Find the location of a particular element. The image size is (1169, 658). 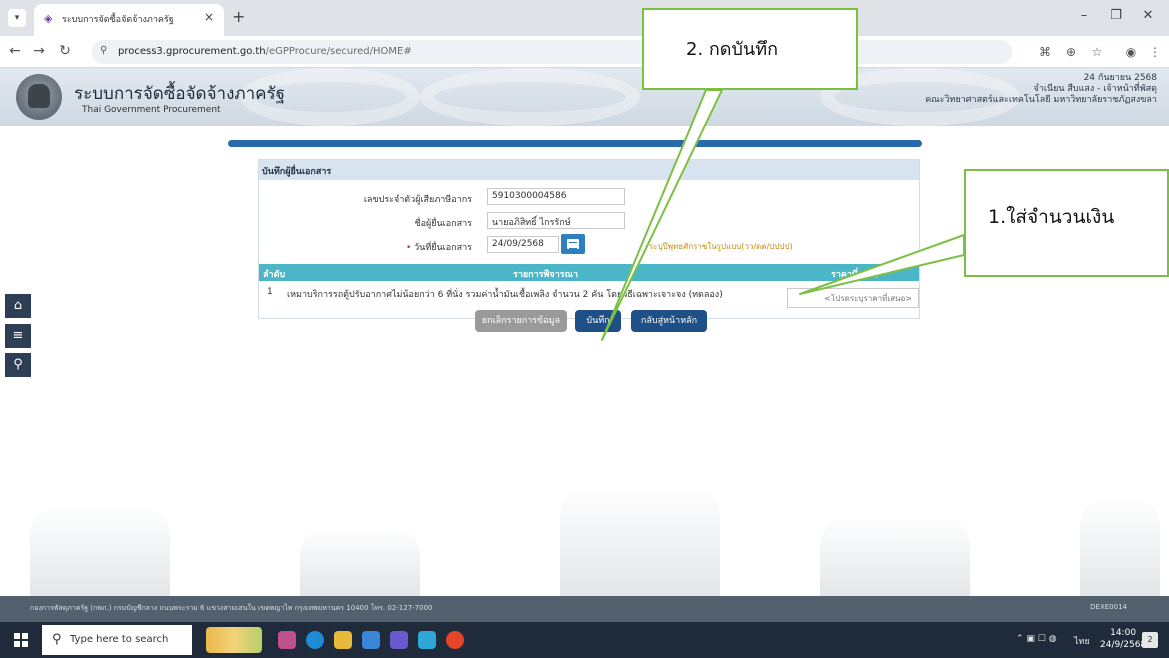

step2-text: 2. กดบันทึก is located at coordinates (732, 49).